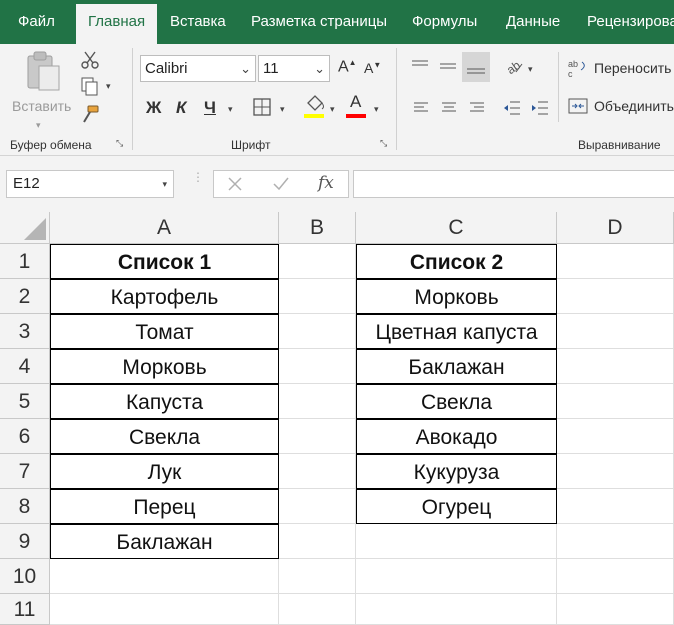  What do you see at coordinates (317, 261) in the screenshot?
I see `cell-b1` at bounding box center [317, 261].